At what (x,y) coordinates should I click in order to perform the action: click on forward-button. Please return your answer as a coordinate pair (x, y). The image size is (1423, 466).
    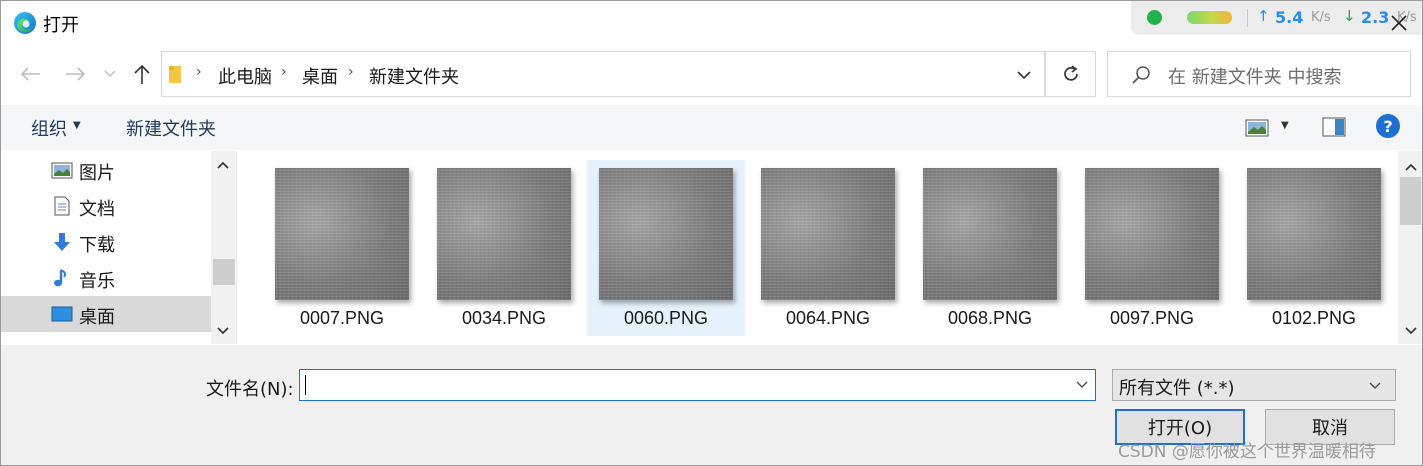
    Looking at the image, I should click on (76, 74).